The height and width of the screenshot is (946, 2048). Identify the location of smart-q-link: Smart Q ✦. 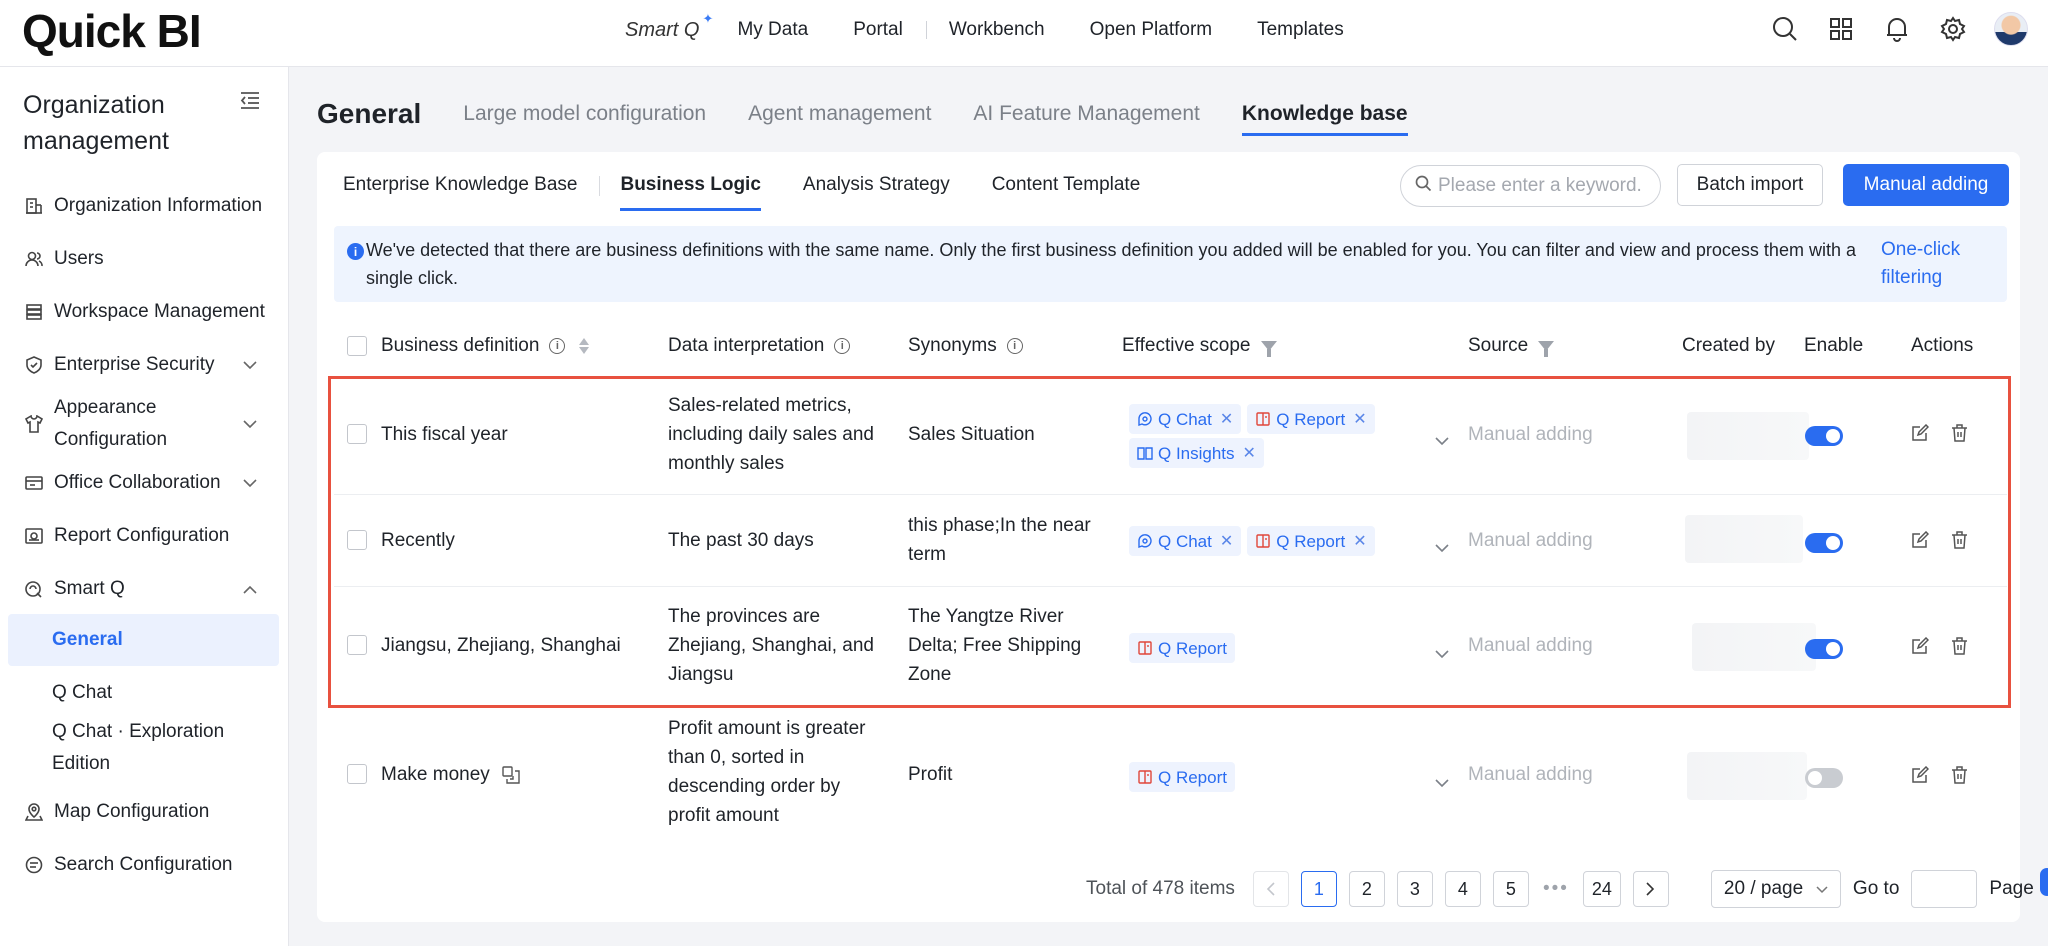
(669, 26).